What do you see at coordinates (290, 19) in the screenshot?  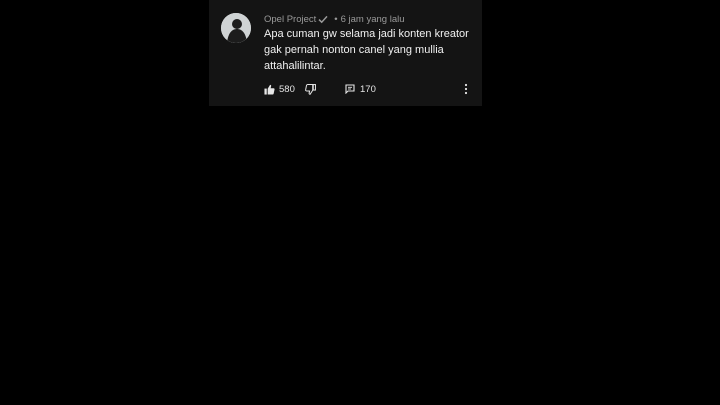 I see `author-name: Opel Project` at bounding box center [290, 19].